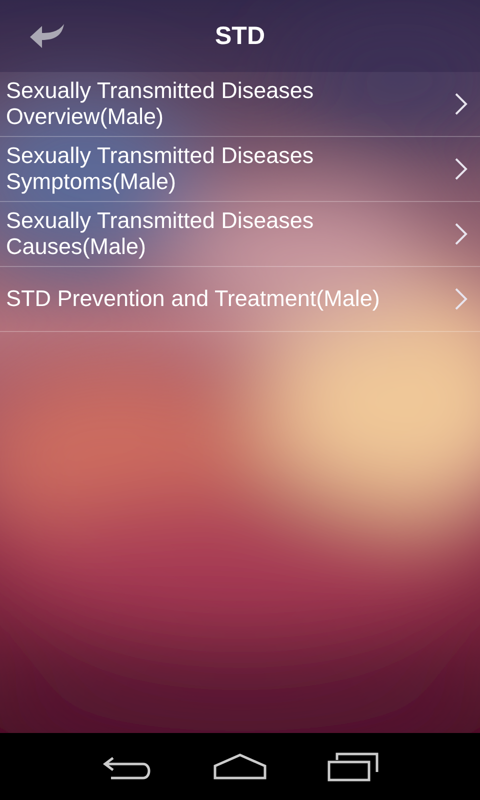 The image size is (480, 800). I want to click on recent-apps-icon, so click(353, 767).